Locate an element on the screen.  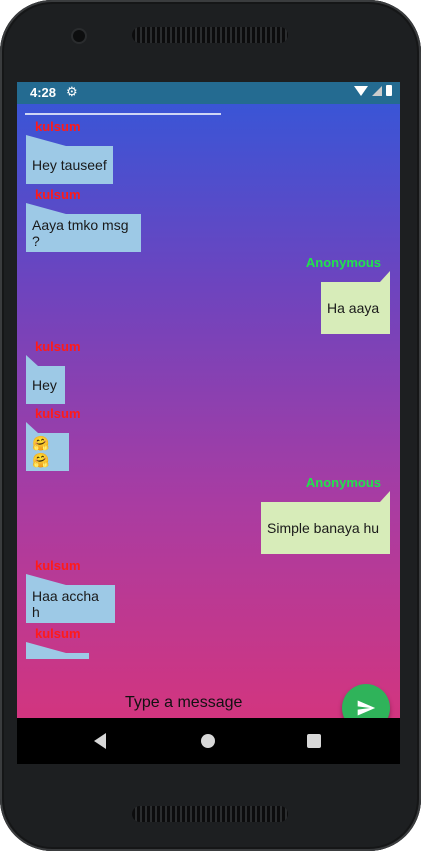
message-bubble: Hey is located at coordinates (45, 379).